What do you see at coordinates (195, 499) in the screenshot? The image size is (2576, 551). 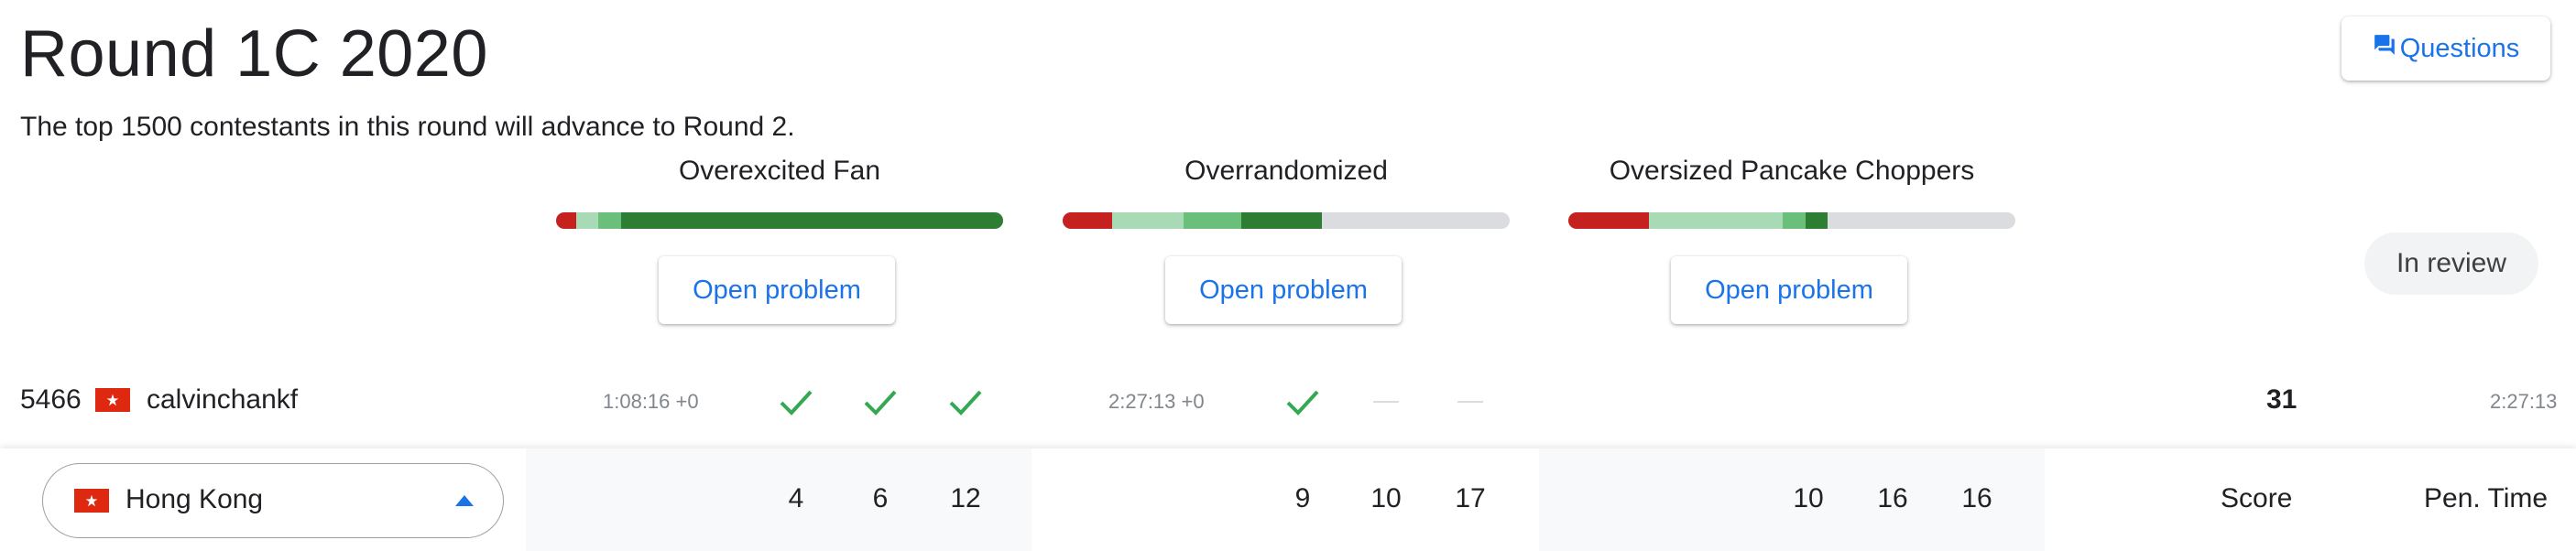 I see `country-name: Hong Kong` at bounding box center [195, 499].